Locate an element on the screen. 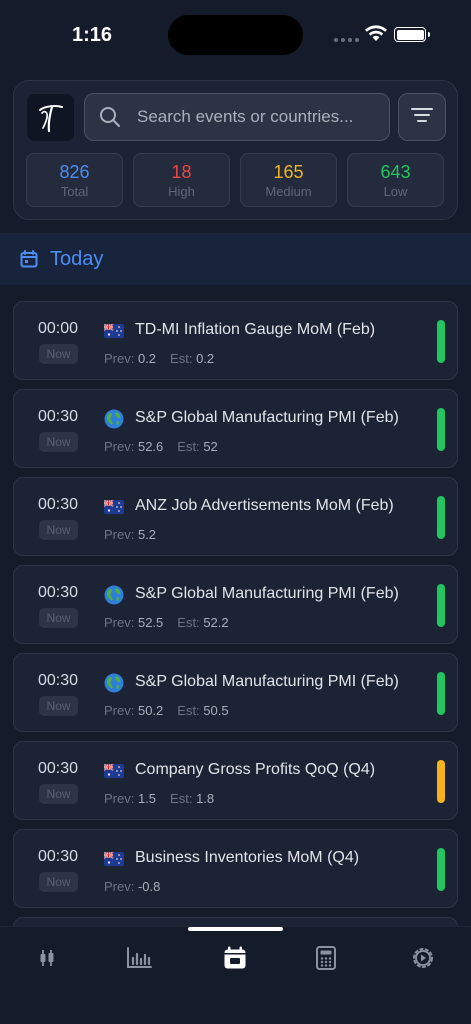 This screenshot has height=1024, width=471. event-name: ANZ Job Advertisements MoM (Feb) is located at coordinates (264, 505).